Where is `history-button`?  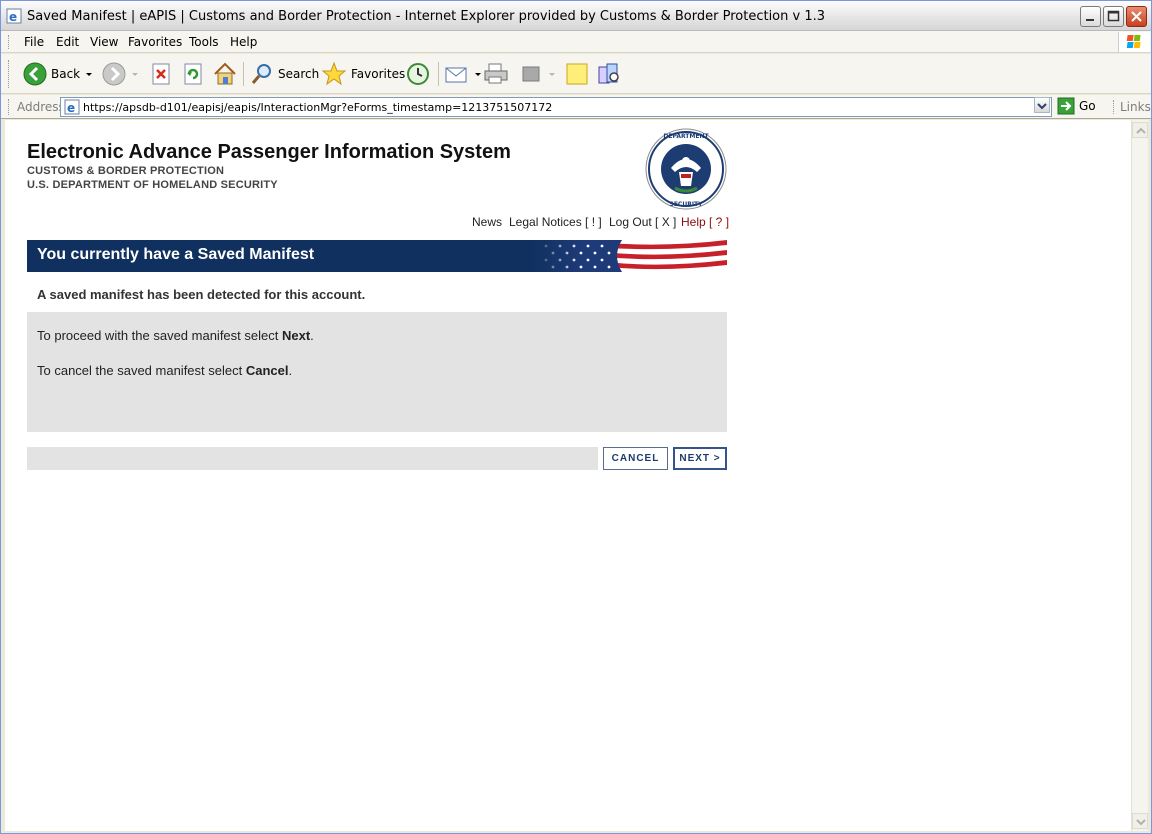 history-button is located at coordinates (418, 74).